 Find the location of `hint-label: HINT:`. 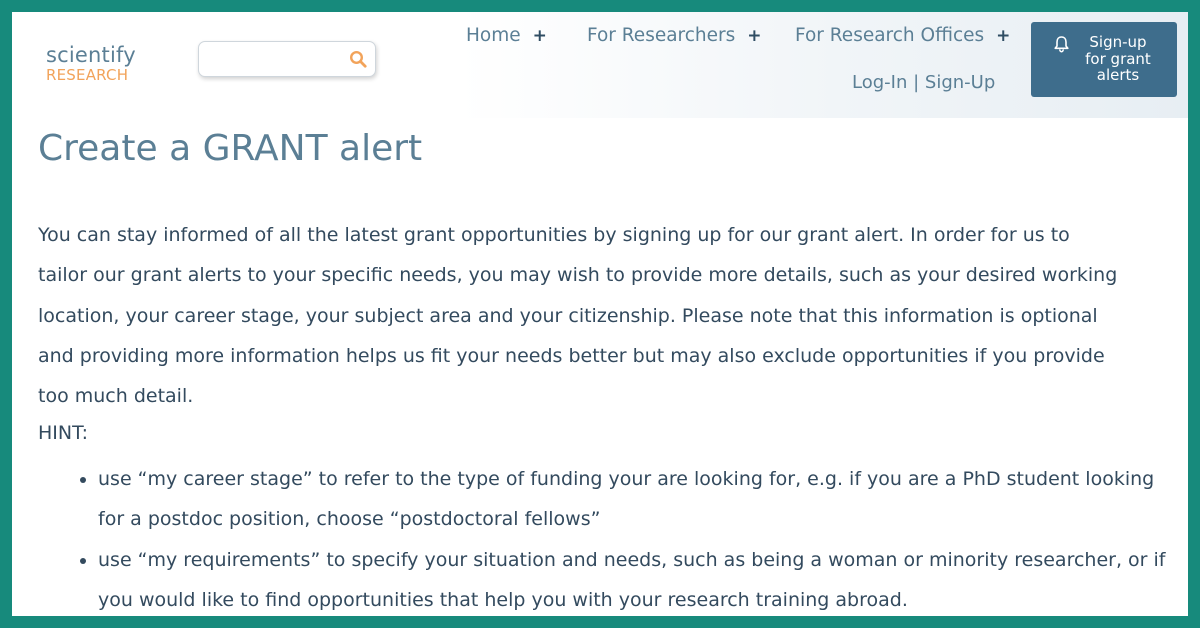

hint-label: HINT: is located at coordinates (63, 433).